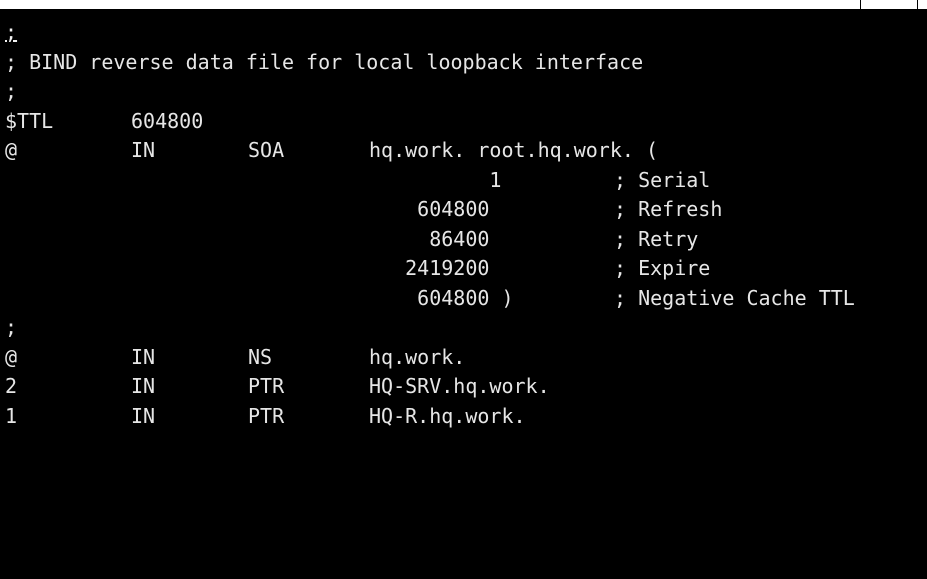 The image size is (927, 579). I want to click on ttl-value: 604800, so click(167, 120).